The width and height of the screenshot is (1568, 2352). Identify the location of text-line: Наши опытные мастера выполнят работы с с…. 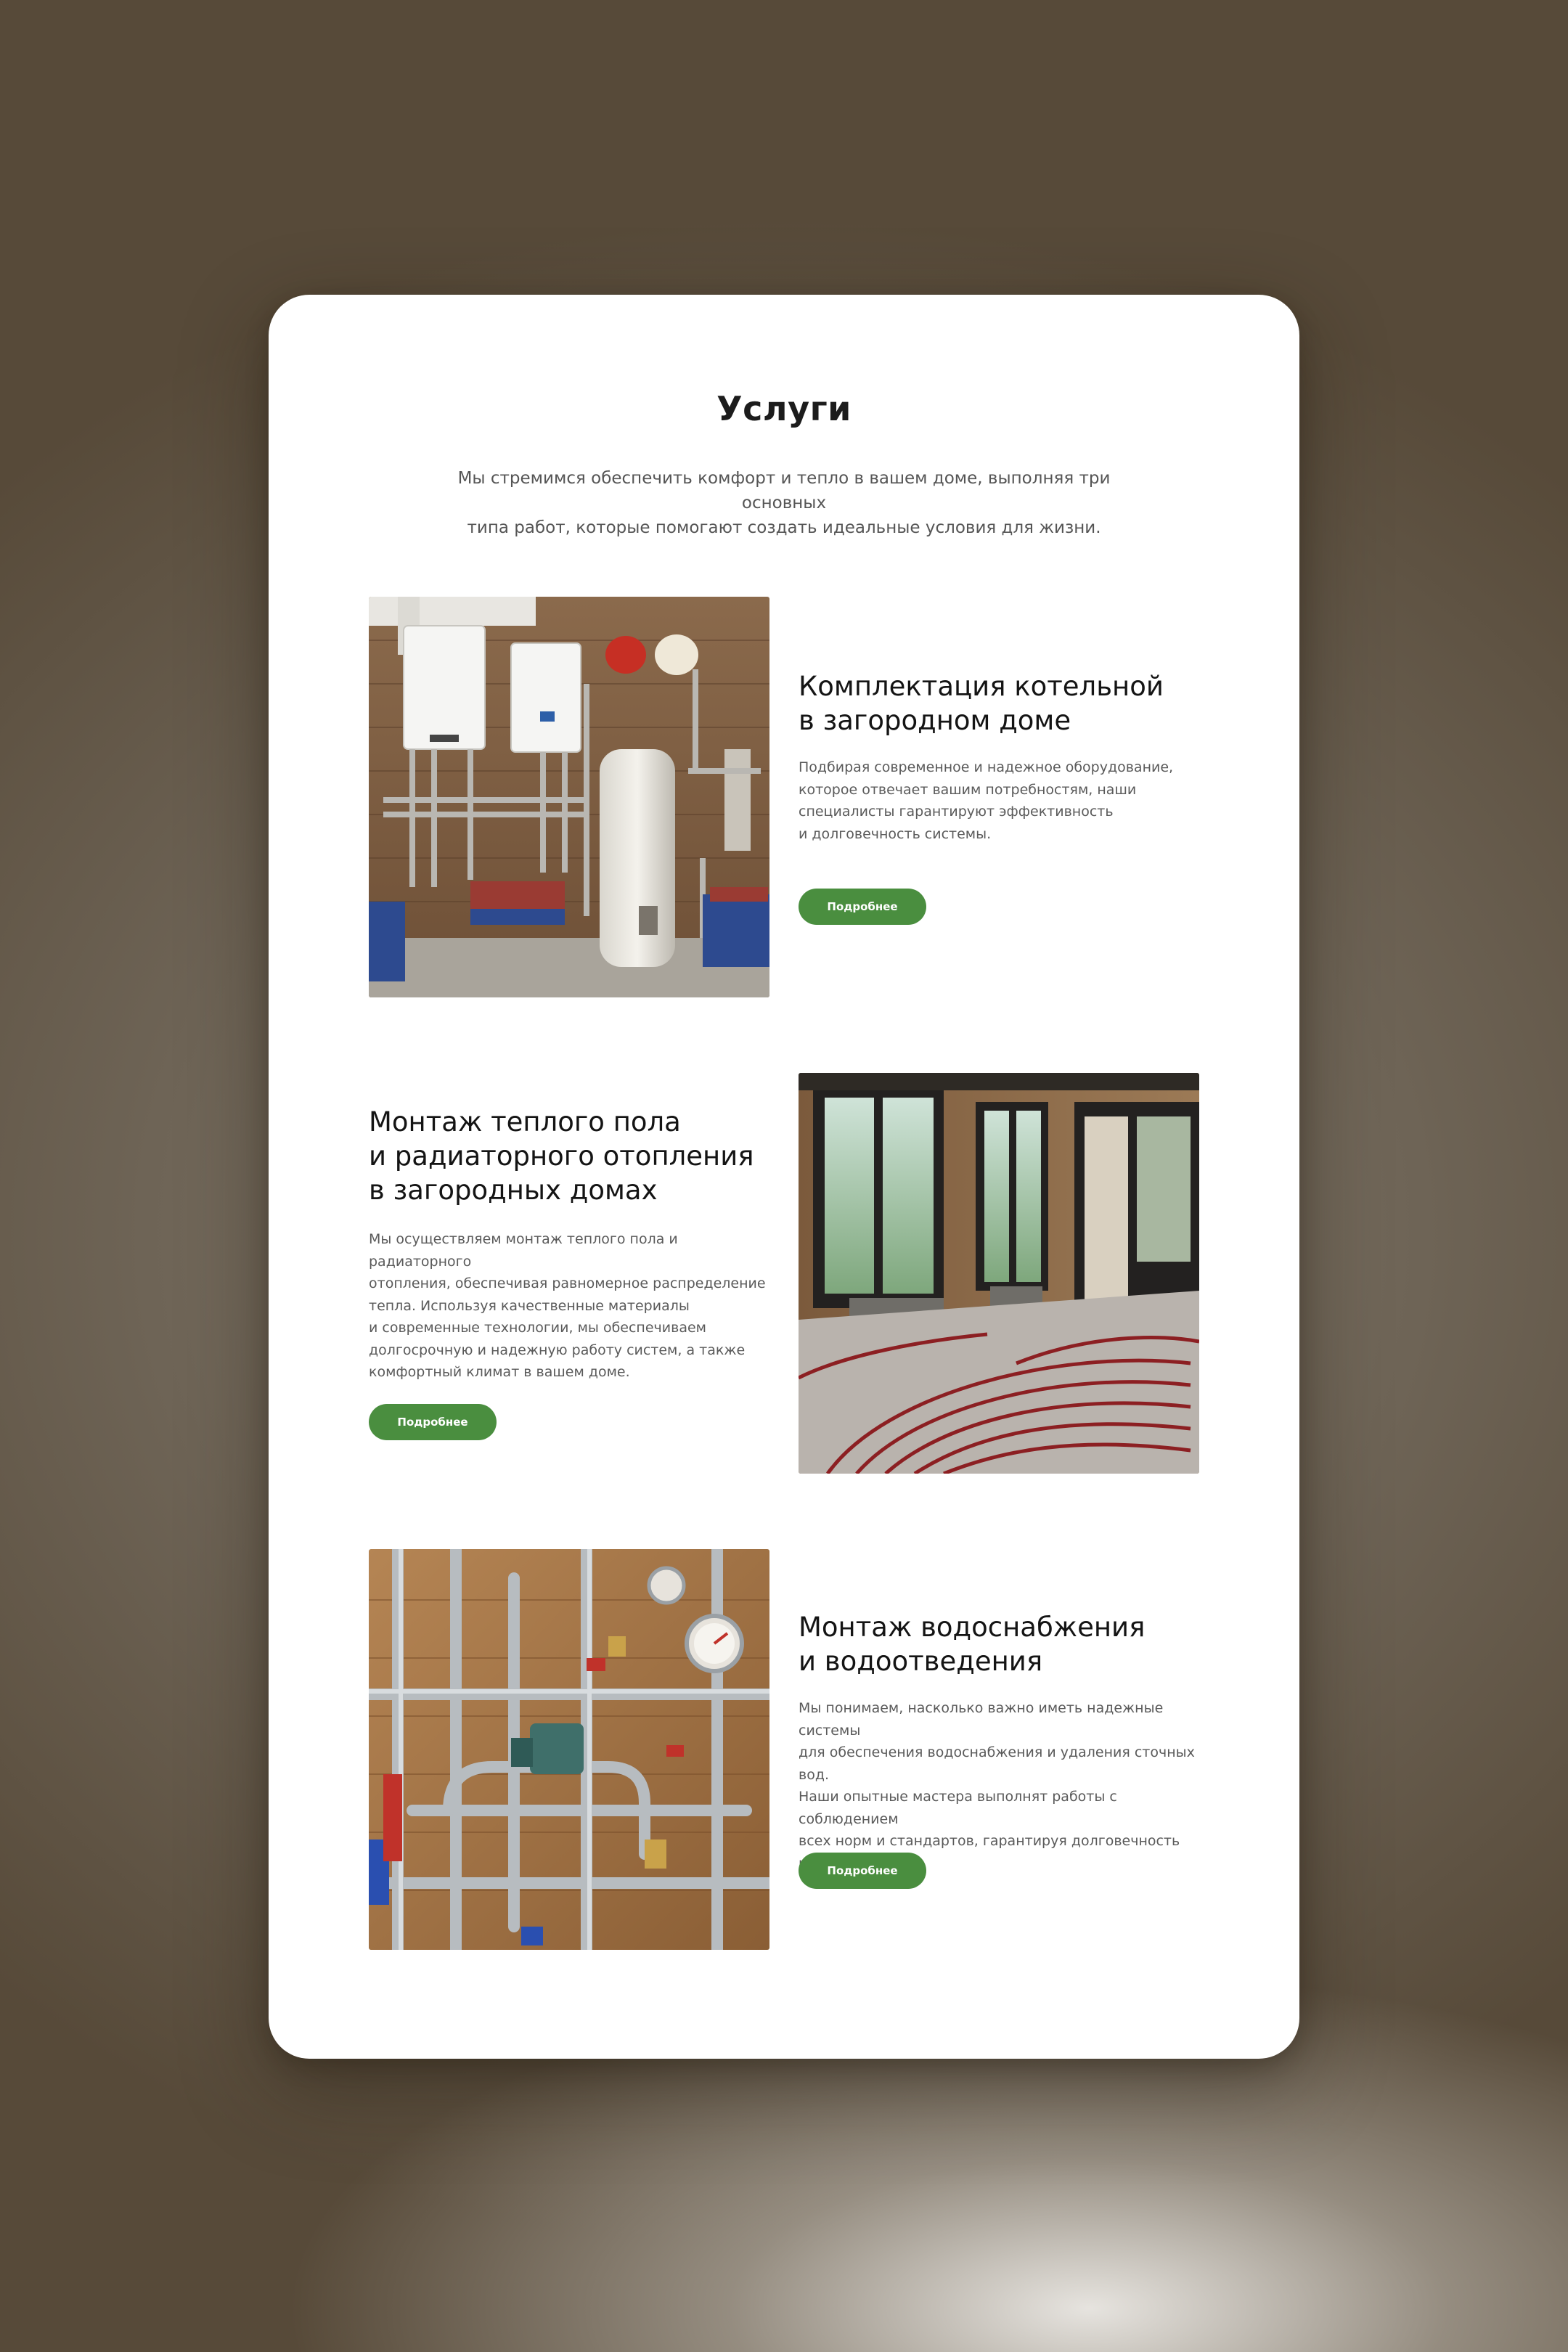
(958, 1808).